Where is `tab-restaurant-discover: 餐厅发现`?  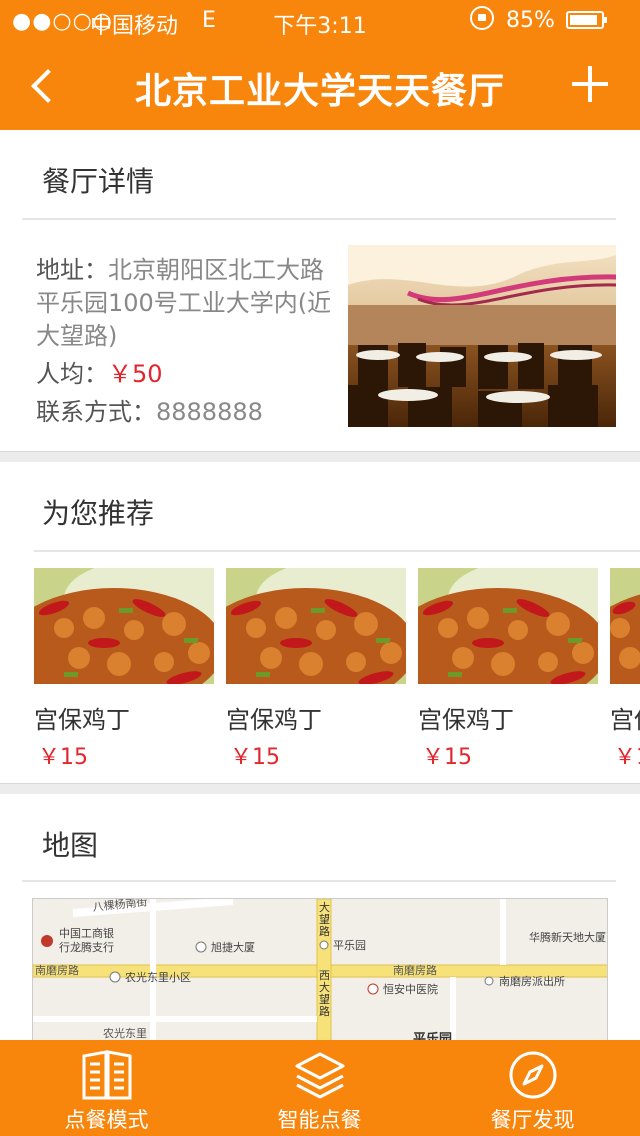
tab-restaurant-discover: 餐厅发现 is located at coordinates (532, 1088).